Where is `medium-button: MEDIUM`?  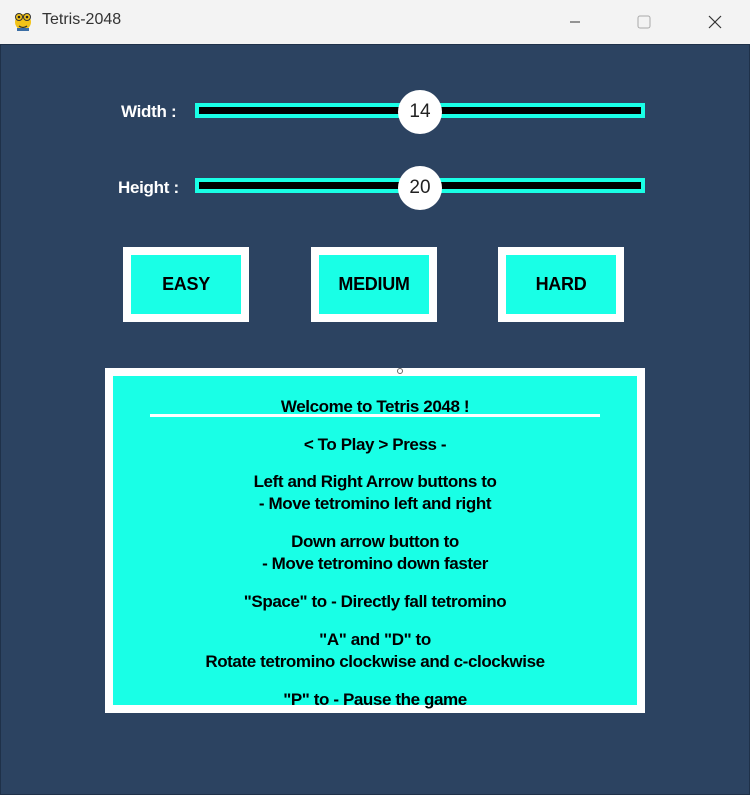
medium-button: MEDIUM is located at coordinates (374, 284).